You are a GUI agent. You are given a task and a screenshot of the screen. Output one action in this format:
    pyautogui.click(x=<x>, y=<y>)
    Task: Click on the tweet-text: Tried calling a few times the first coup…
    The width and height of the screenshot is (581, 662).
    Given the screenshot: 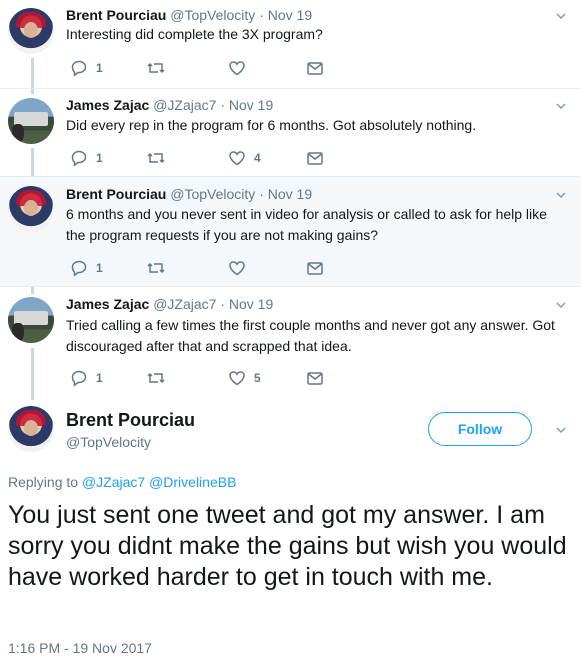 What is the action you would take?
    pyautogui.click(x=310, y=335)
    